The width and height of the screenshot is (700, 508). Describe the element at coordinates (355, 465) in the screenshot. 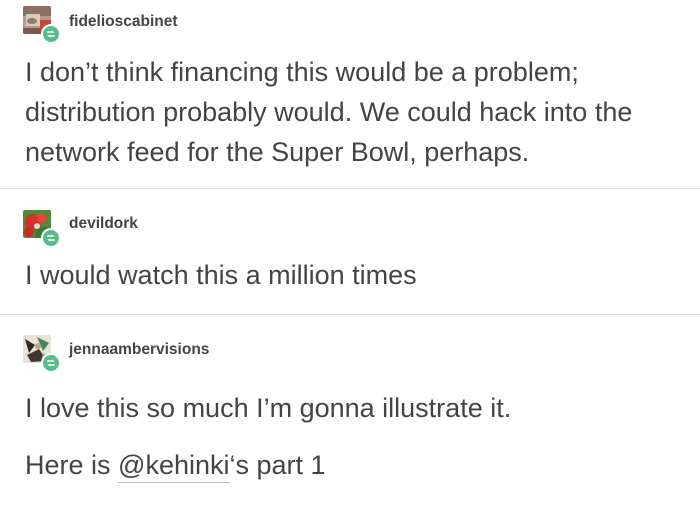

I see `post-body-line-2: Here is @kehinki‘s part 1` at that location.